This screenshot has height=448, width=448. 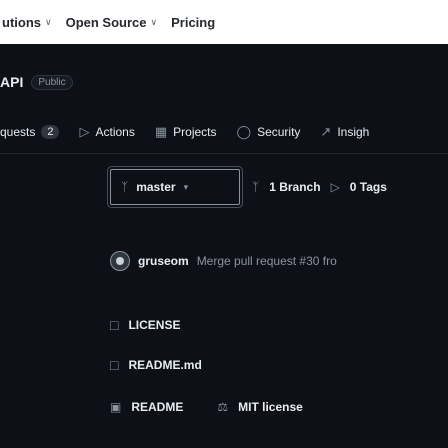 I want to click on list-item: □ README.md, so click(x=156, y=365).